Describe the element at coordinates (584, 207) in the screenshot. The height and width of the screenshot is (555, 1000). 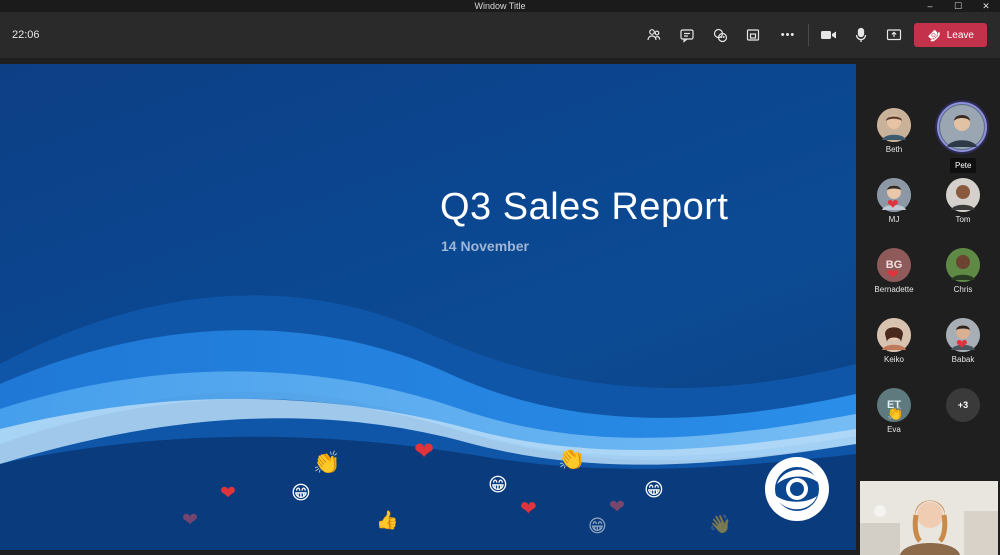
I see `slide-title: Q3 Sales Report` at that location.